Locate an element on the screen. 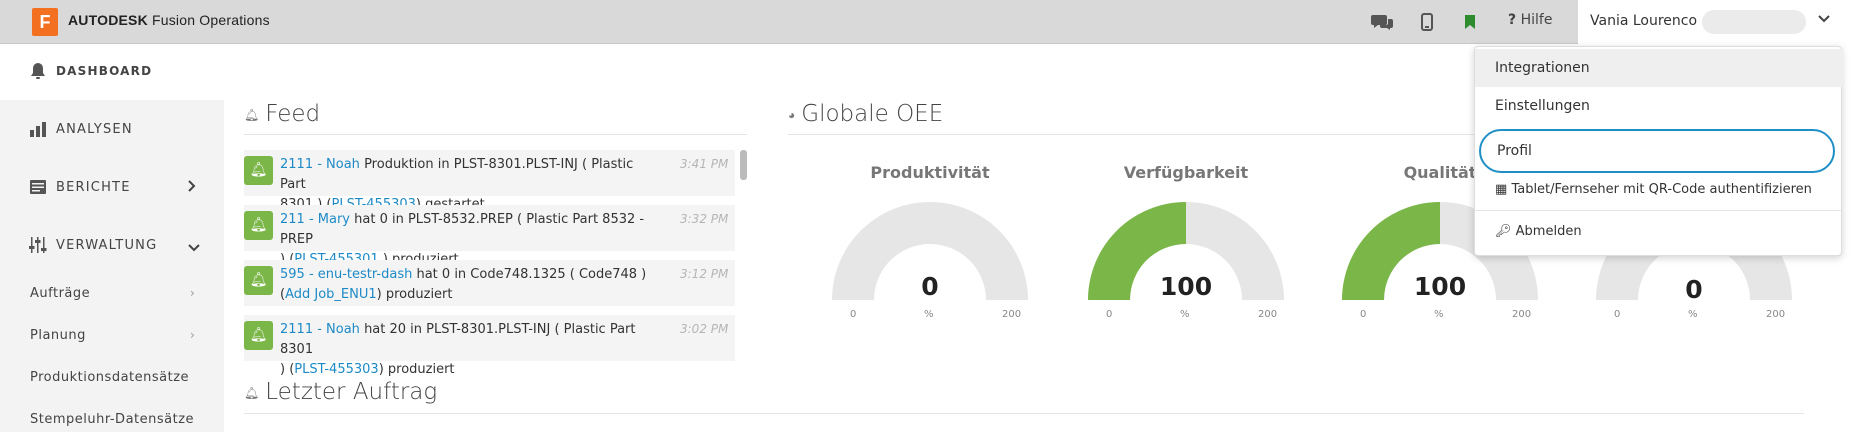 The height and width of the screenshot is (432, 1860). sidebar-item-berichte: BERICHTE is located at coordinates (79, 187).